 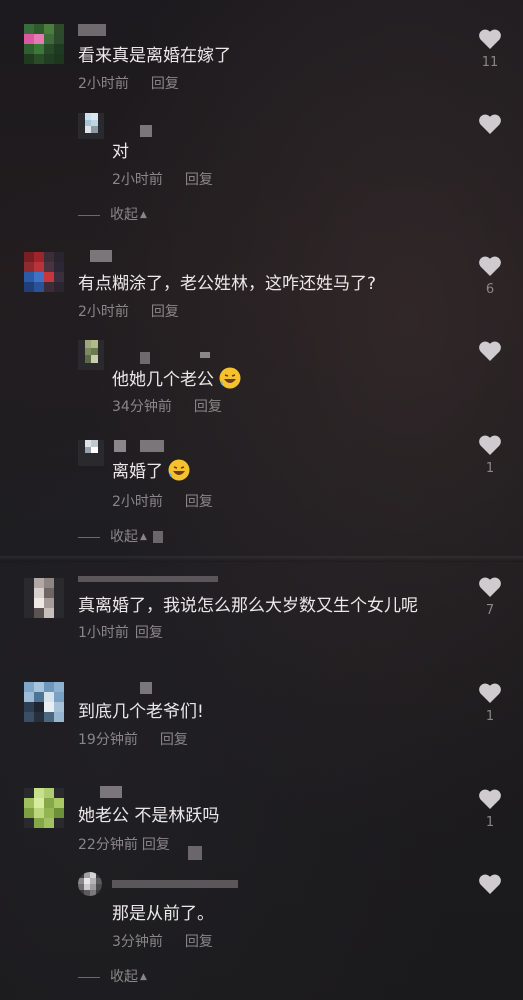 I want to click on comment-text: 有点糊涂了，老公姓林，这咋还姓马了?, so click(x=227, y=284).